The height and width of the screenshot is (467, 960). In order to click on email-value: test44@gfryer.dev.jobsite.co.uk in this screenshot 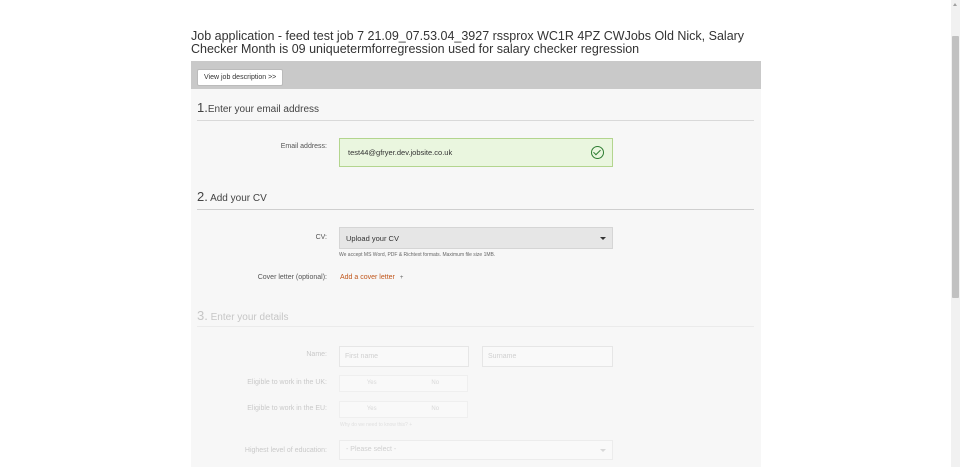, I will do `click(400, 152)`.